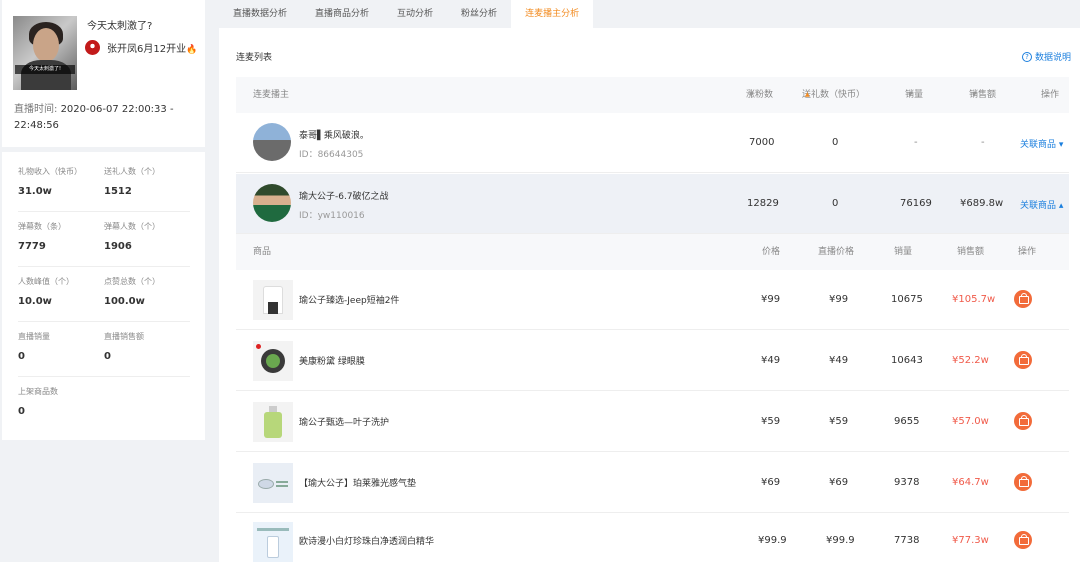  I want to click on product-name: 美康粉黛 绿眼膜, so click(332, 360).